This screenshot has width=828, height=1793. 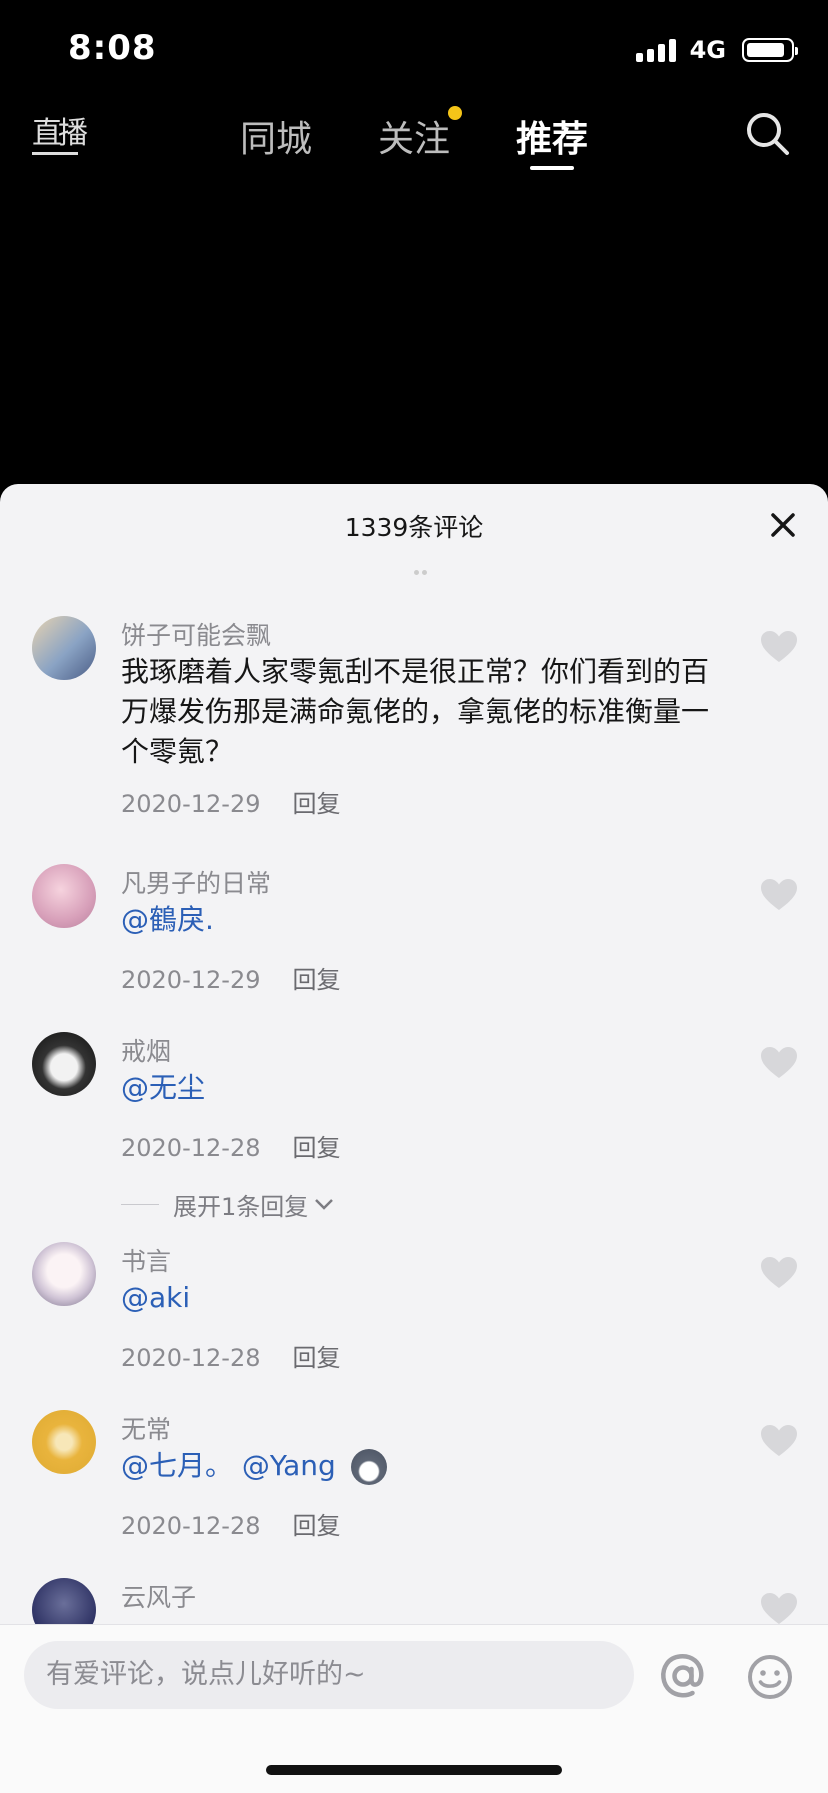 What do you see at coordinates (767, 133) in the screenshot?
I see `search-icon` at bounding box center [767, 133].